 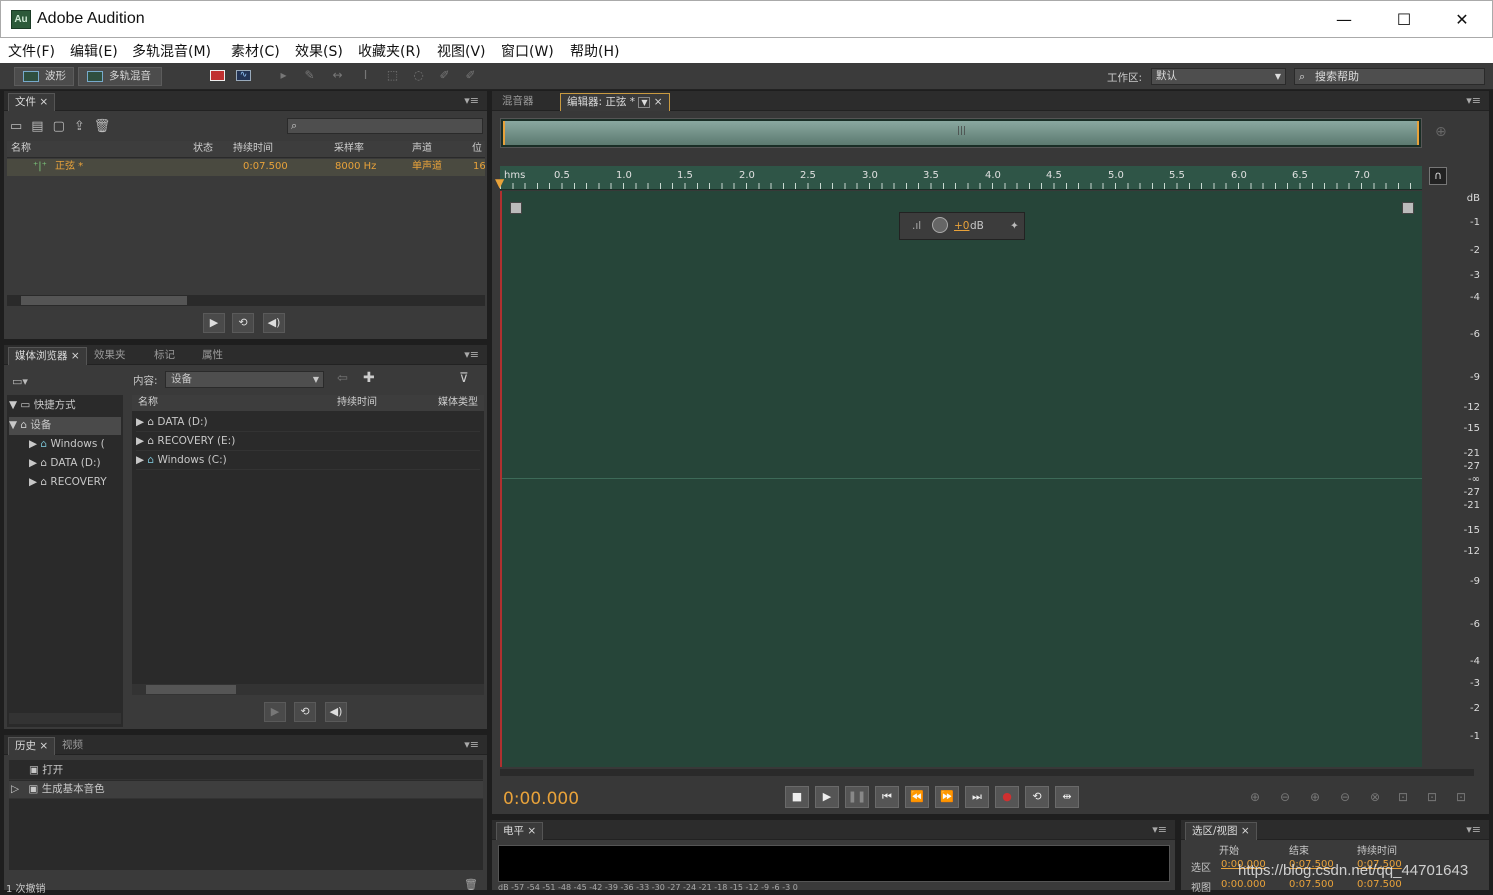 I want to click on maximize-button: ☐, so click(x=1404, y=20).